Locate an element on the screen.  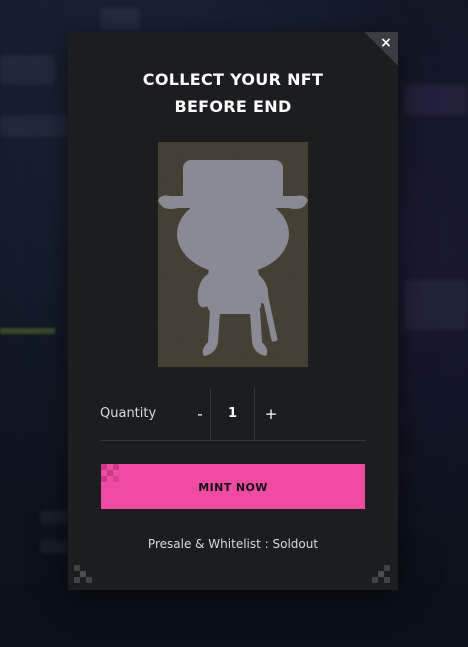
quantity-decrement-button: - is located at coordinates (200, 414).